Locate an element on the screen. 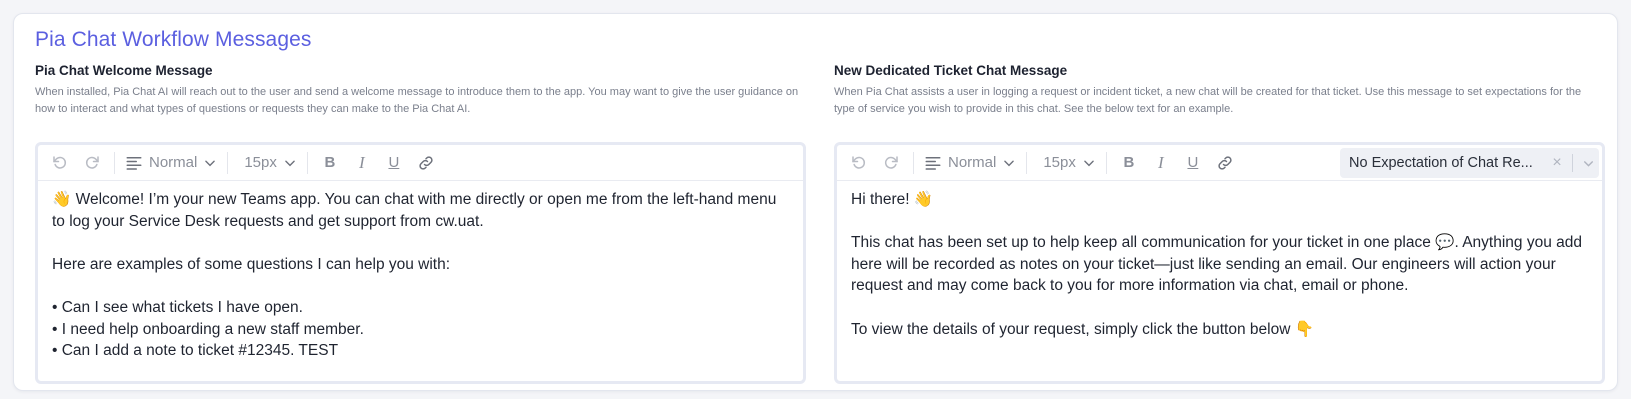  select-divider is located at coordinates (1572, 163).